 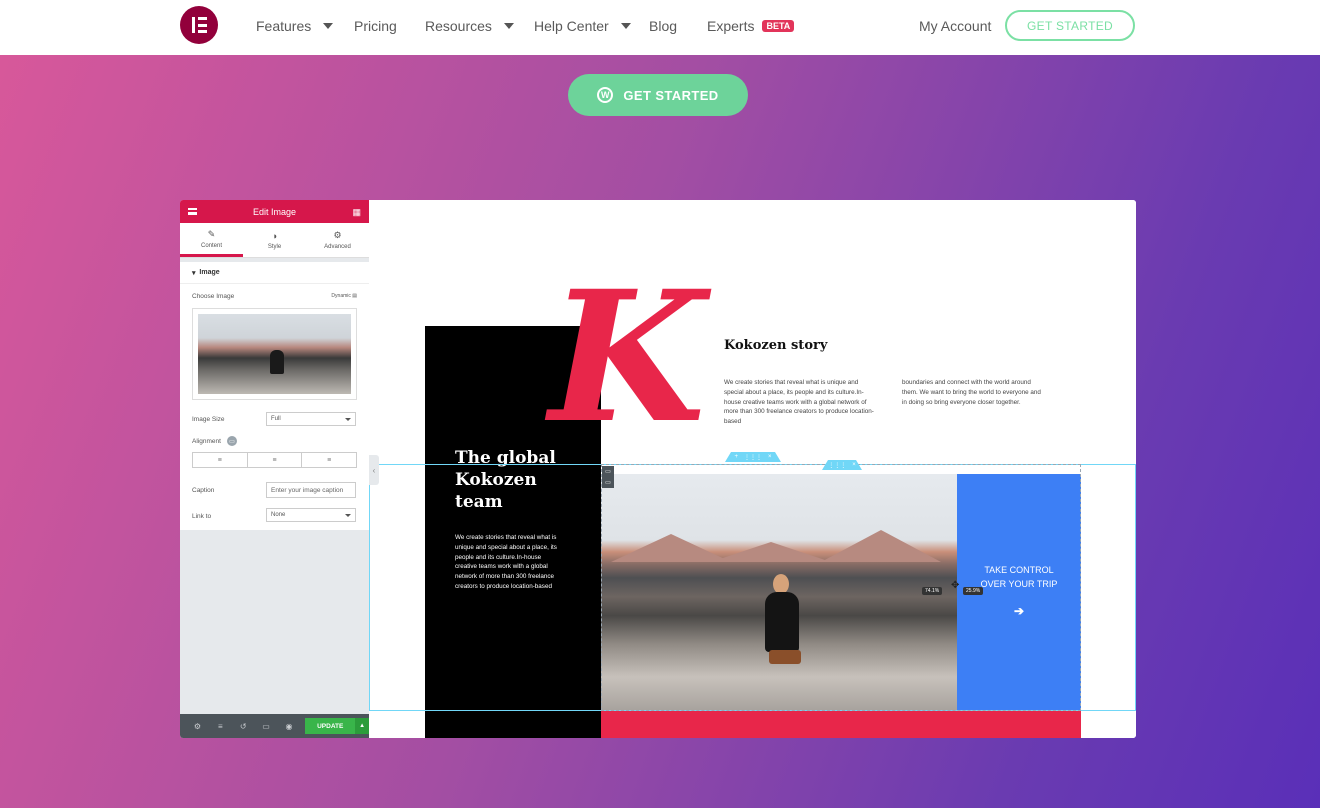 I want to click on nav-resources: Resources, so click(x=469, y=26).